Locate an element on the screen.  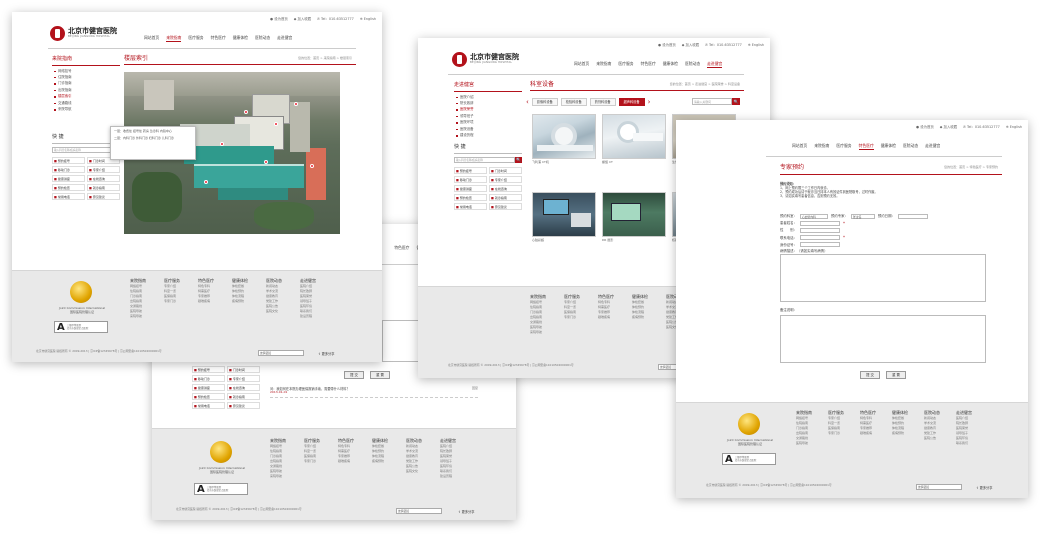
equipment-card: 飞利浦 CT机 is located at coordinates (564, 139).